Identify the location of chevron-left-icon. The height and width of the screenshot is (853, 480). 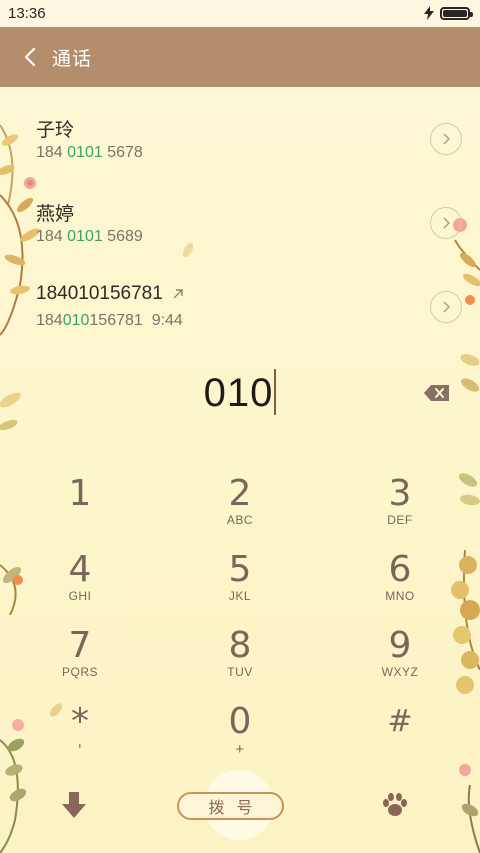
(30, 57).